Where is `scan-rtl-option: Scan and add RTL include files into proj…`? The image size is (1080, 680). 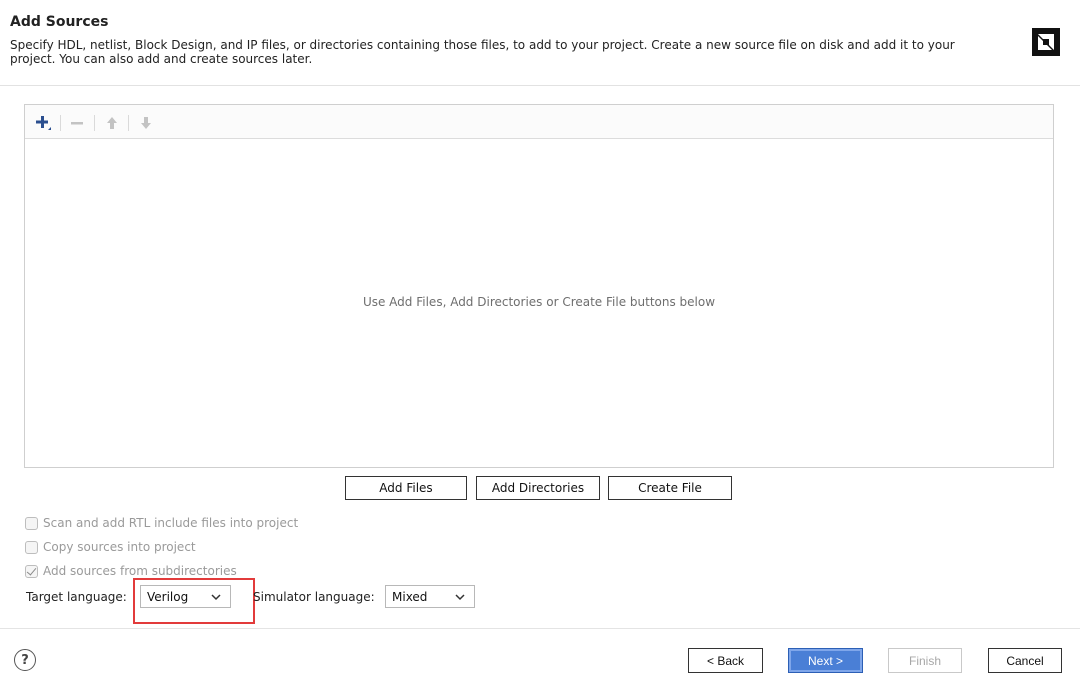 scan-rtl-option: Scan and add RTL include files into proj… is located at coordinates (161, 523).